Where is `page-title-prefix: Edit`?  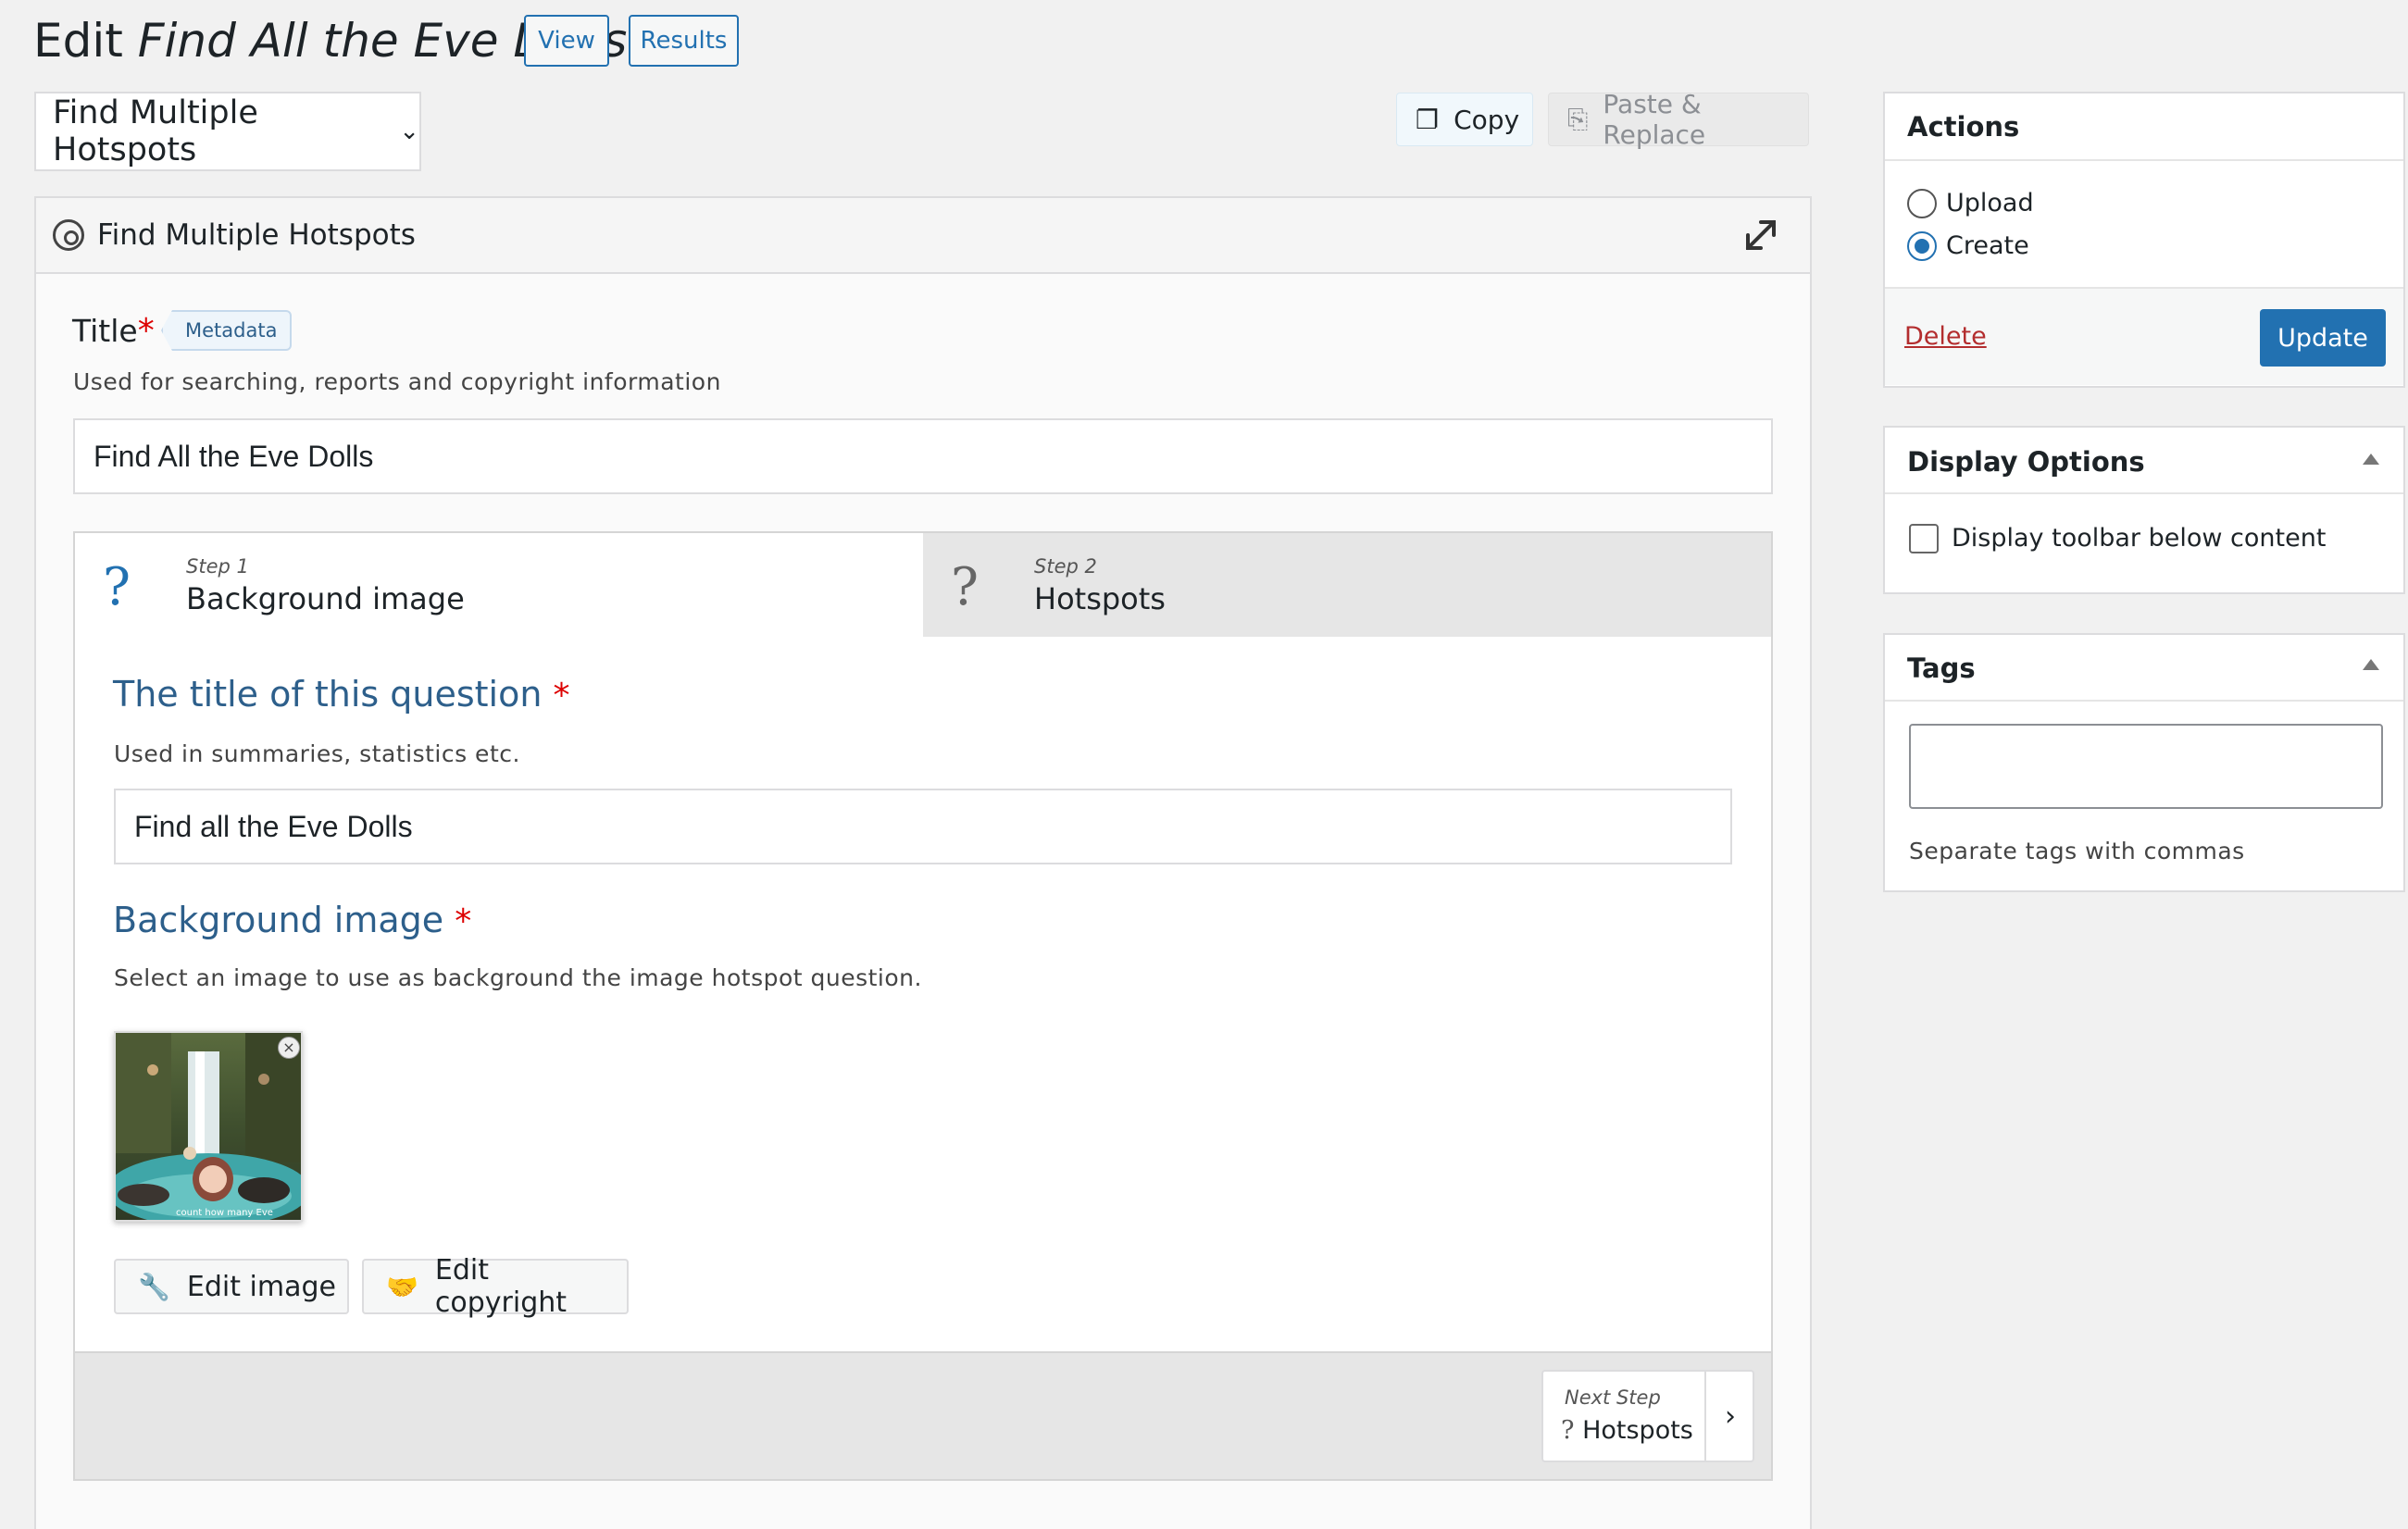 page-title-prefix: Edit is located at coordinates (86, 41).